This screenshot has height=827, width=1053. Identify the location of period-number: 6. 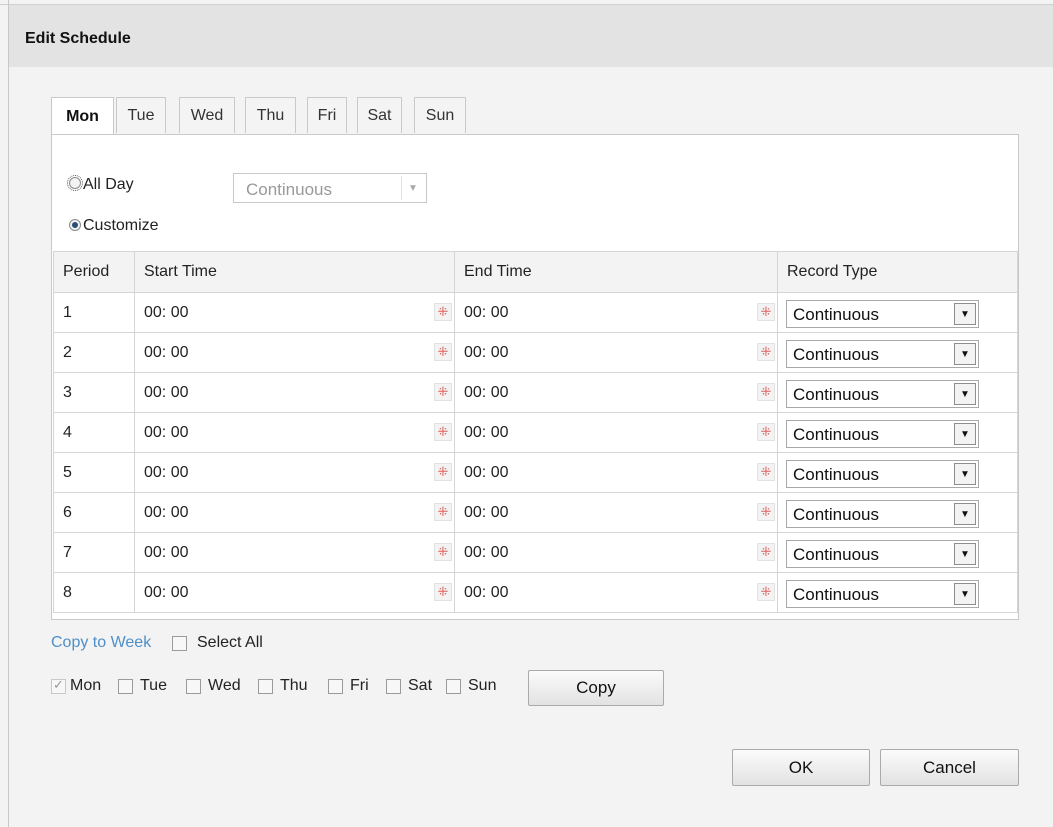
(67, 512).